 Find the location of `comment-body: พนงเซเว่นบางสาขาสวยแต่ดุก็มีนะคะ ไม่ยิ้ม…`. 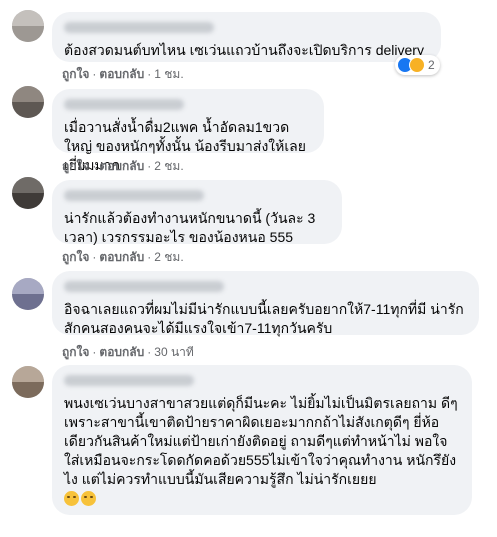

comment-body: พนงเซเว่นบางสาขาสวยแต่ดุก็มีนะคะ ไม่ยิ้ม… is located at coordinates (261, 441).